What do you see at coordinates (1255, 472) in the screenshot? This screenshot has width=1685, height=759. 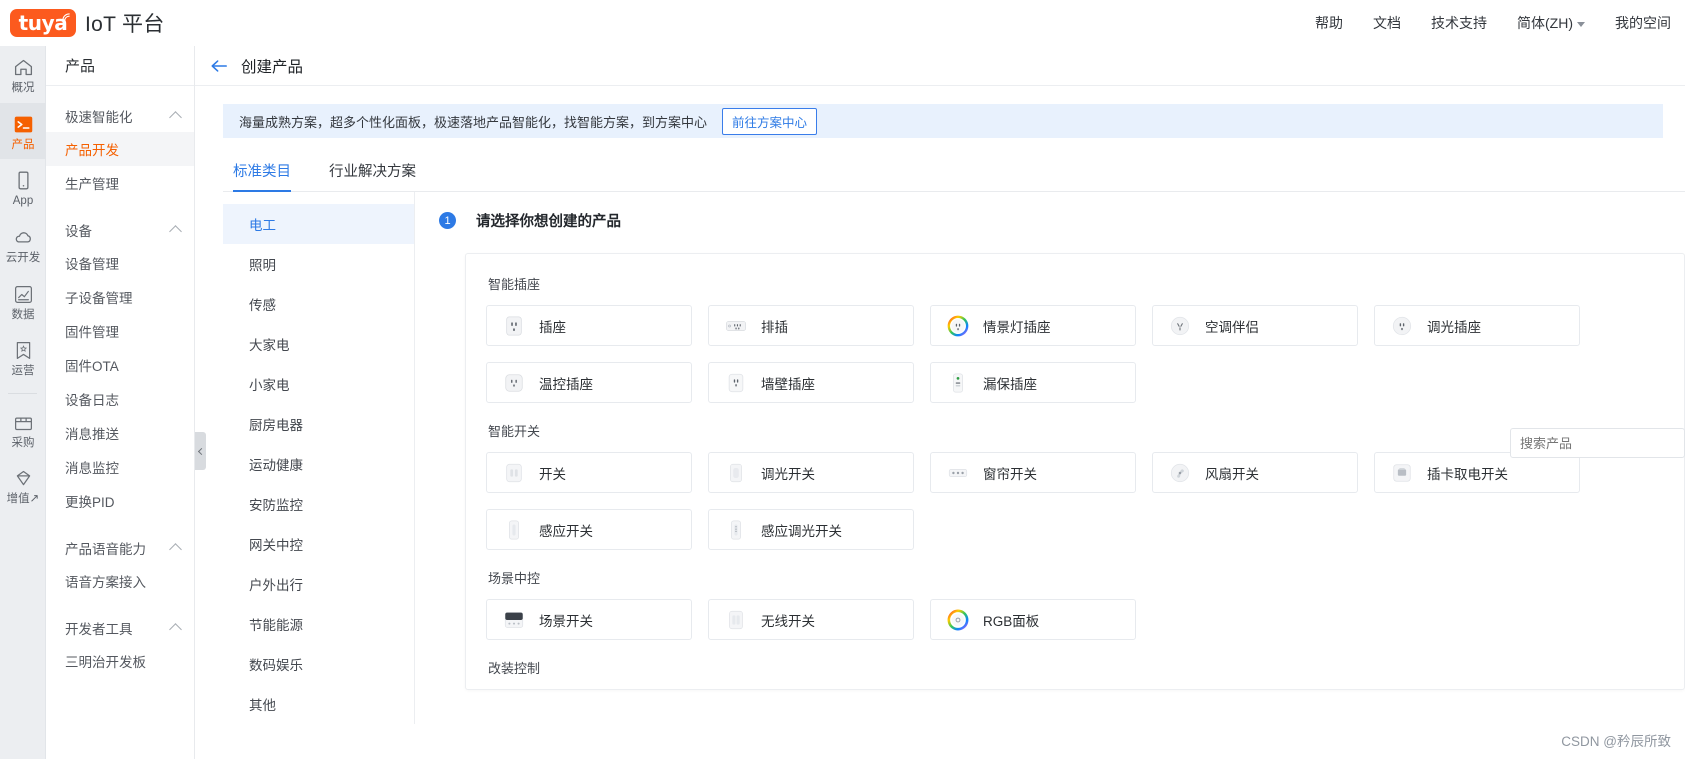 I see `product-tile-fan-switch: 风扇开关` at bounding box center [1255, 472].